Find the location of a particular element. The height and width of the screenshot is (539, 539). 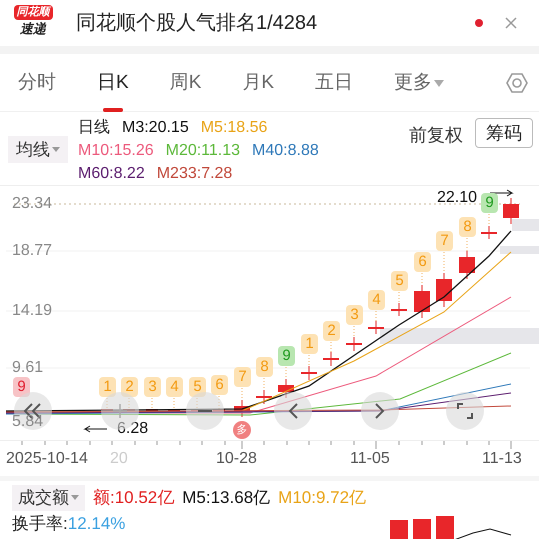

period-tab: 月K is located at coordinates (258, 82).